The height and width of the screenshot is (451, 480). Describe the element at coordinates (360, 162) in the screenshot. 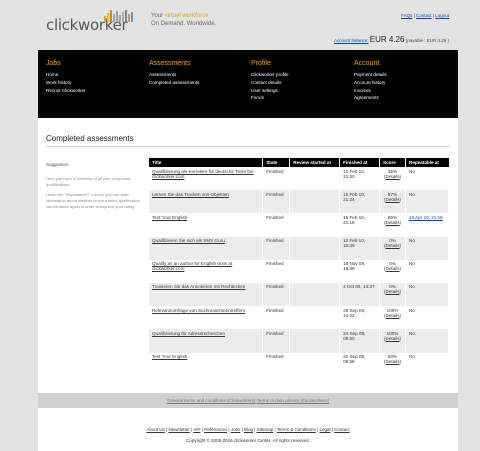

I see `column-header-finished: Finished at` at that location.